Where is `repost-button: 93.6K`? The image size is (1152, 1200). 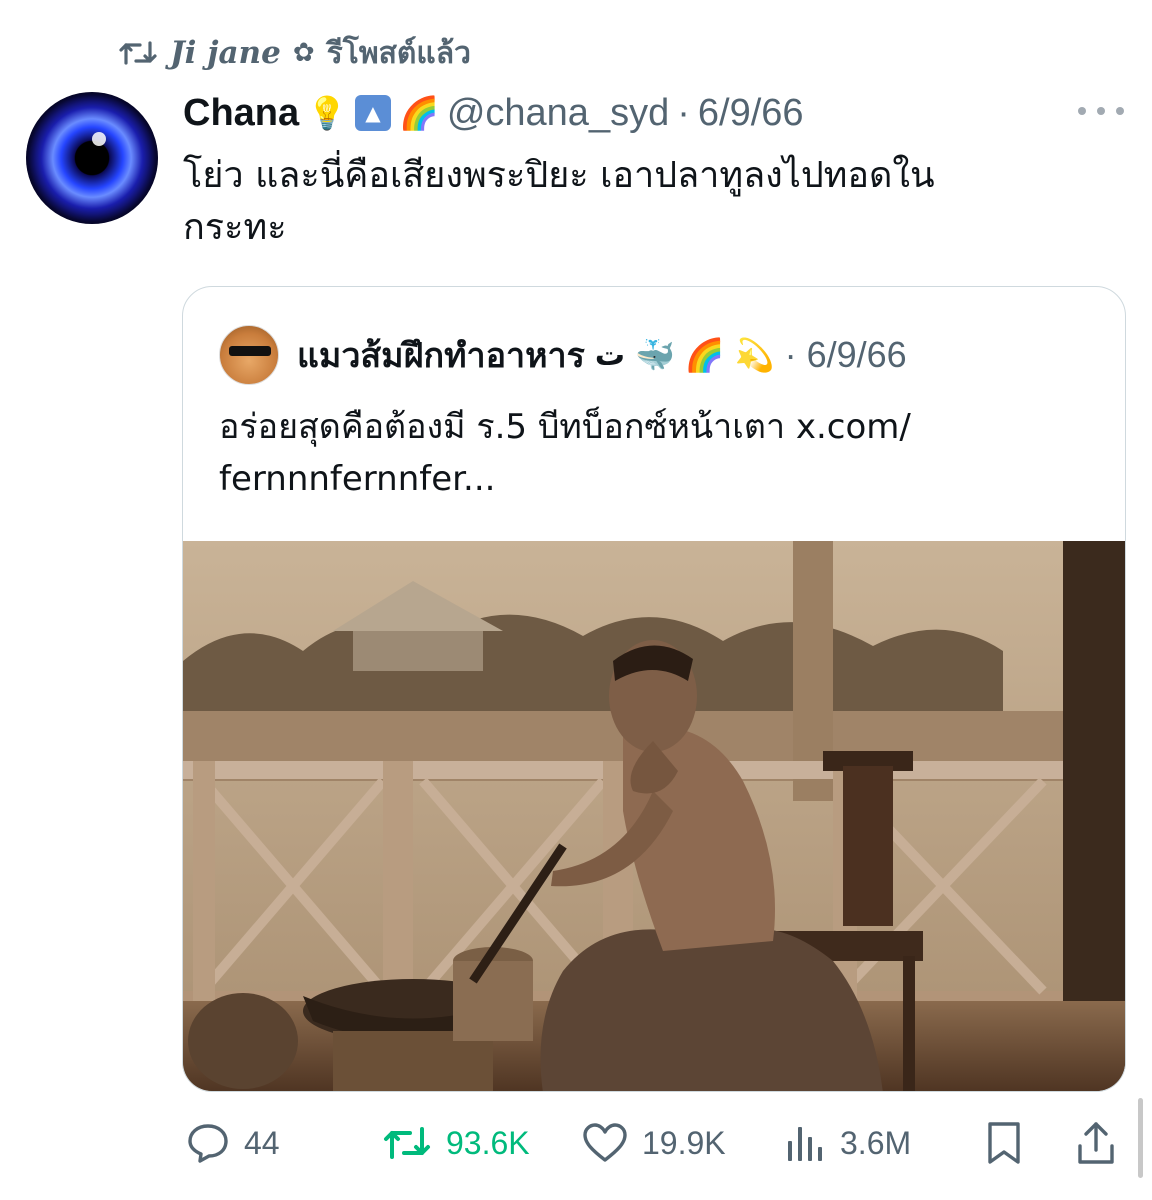
repost-button: 93.6K is located at coordinates (456, 1143).